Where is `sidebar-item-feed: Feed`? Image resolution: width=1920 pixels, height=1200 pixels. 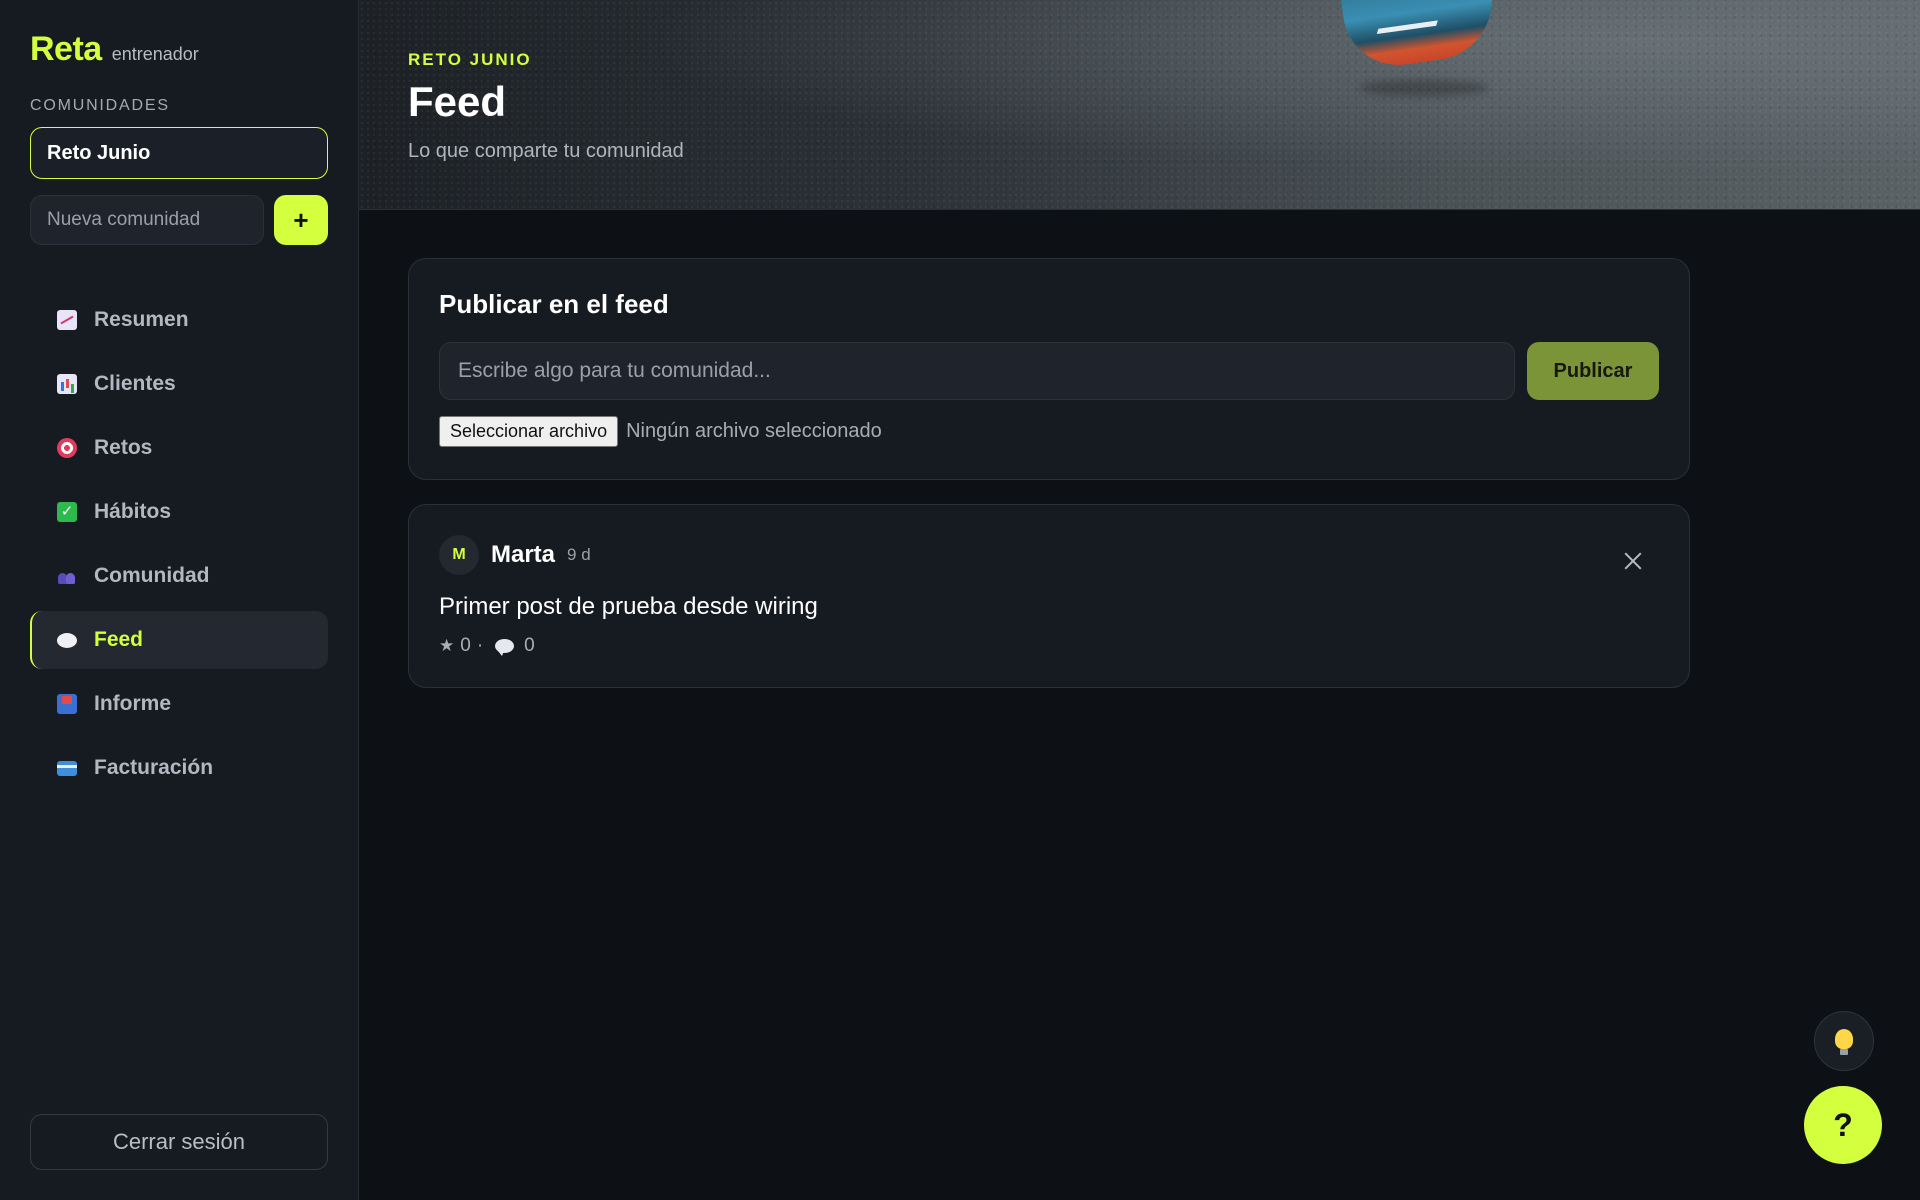
sidebar-item-feed: Feed is located at coordinates (179, 640).